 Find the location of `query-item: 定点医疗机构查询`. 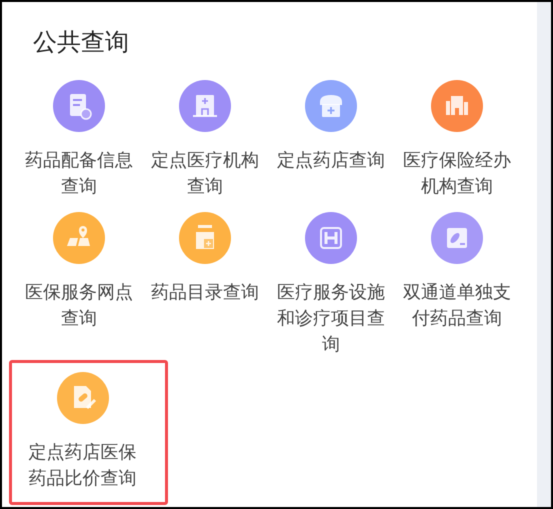

query-item: 定点医疗机构查询 is located at coordinates (205, 136).